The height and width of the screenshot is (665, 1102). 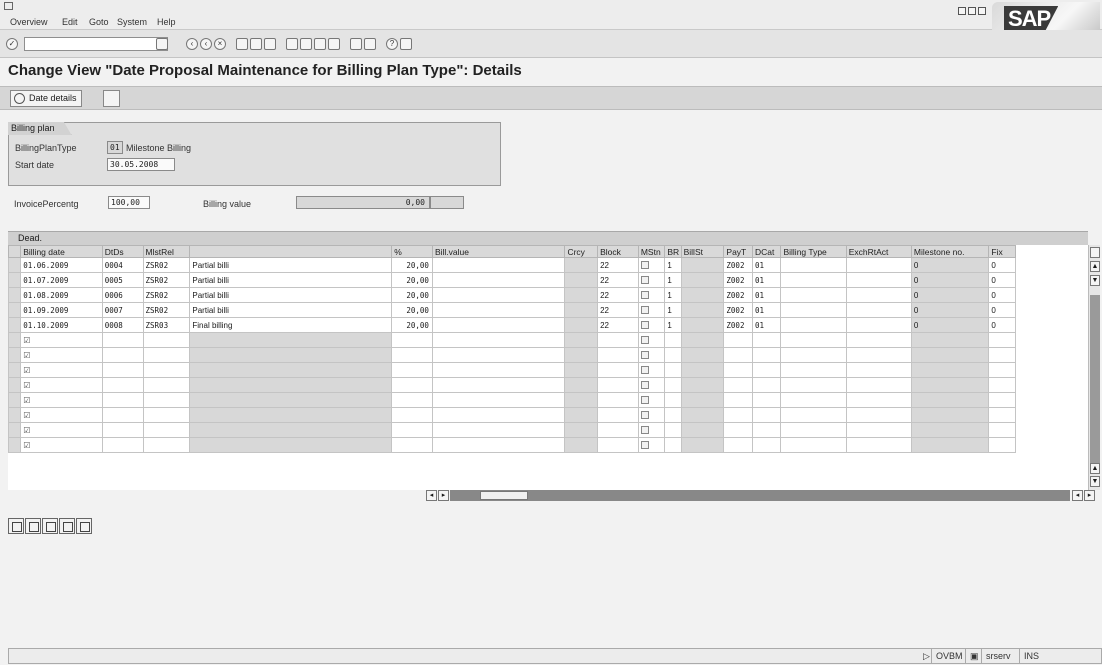 What do you see at coordinates (504, 495) in the screenshot?
I see `horizontal-scroll-thumb` at bounding box center [504, 495].